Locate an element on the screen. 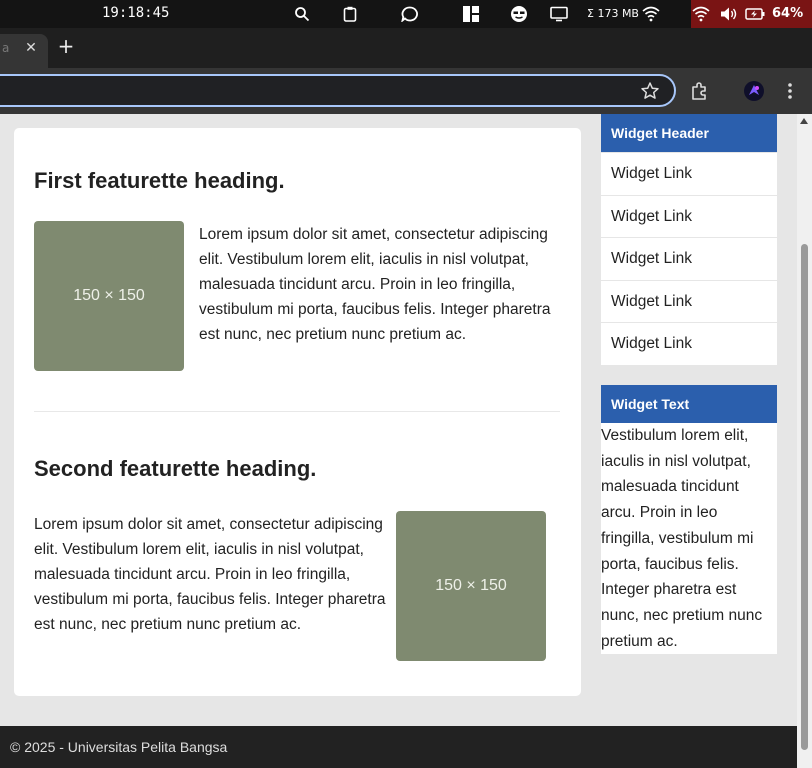 The width and height of the screenshot is (812, 768). emoji-glasses-icon is located at coordinates (519, 14).